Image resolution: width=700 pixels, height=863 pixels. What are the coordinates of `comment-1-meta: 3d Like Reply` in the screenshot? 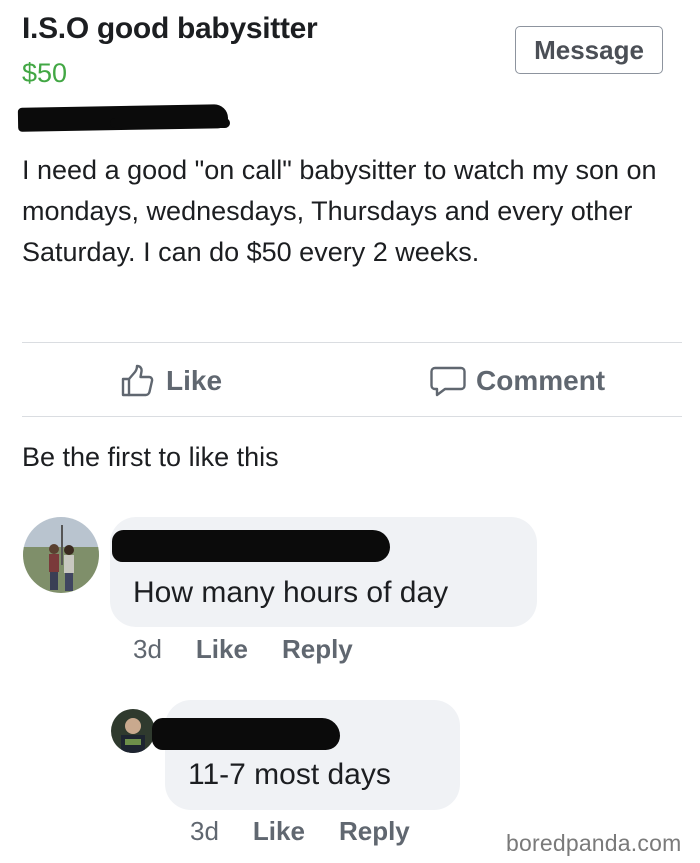 It's located at (243, 649).